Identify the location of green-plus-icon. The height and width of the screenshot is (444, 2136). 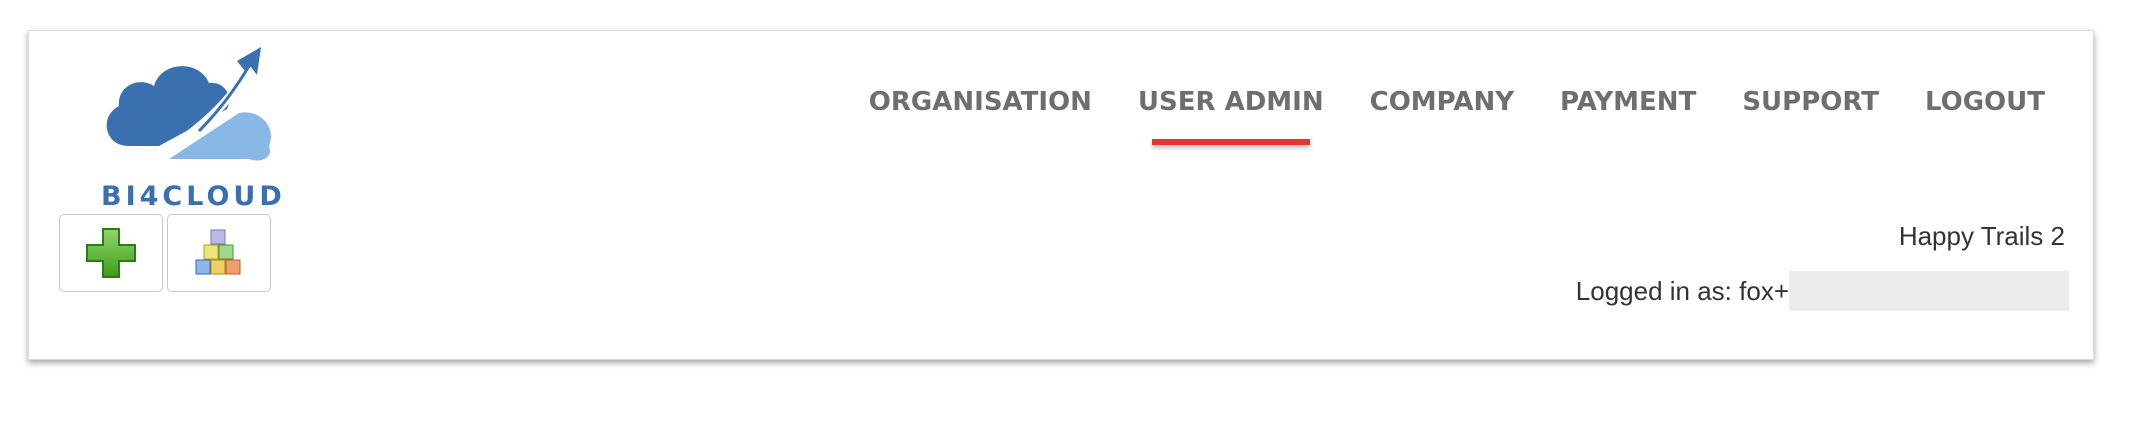
(111, 253).